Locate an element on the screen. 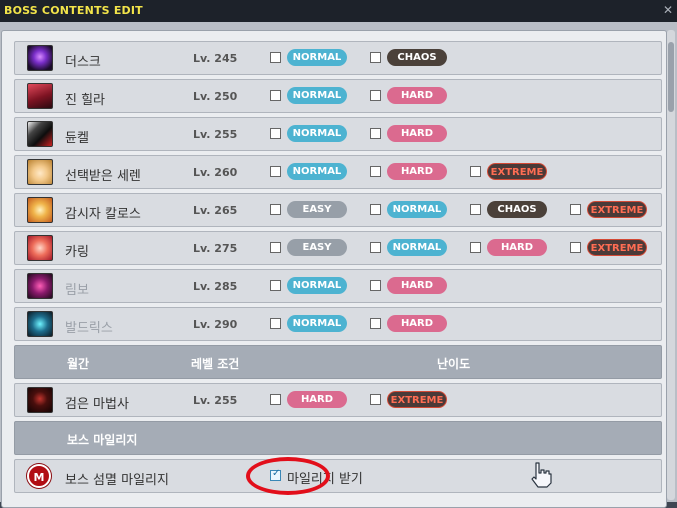 The height and width of the screenshot is (508, 677). title-bar: BOSS CONTENTS EDIT ✕ is located at coordinates (338, 11).